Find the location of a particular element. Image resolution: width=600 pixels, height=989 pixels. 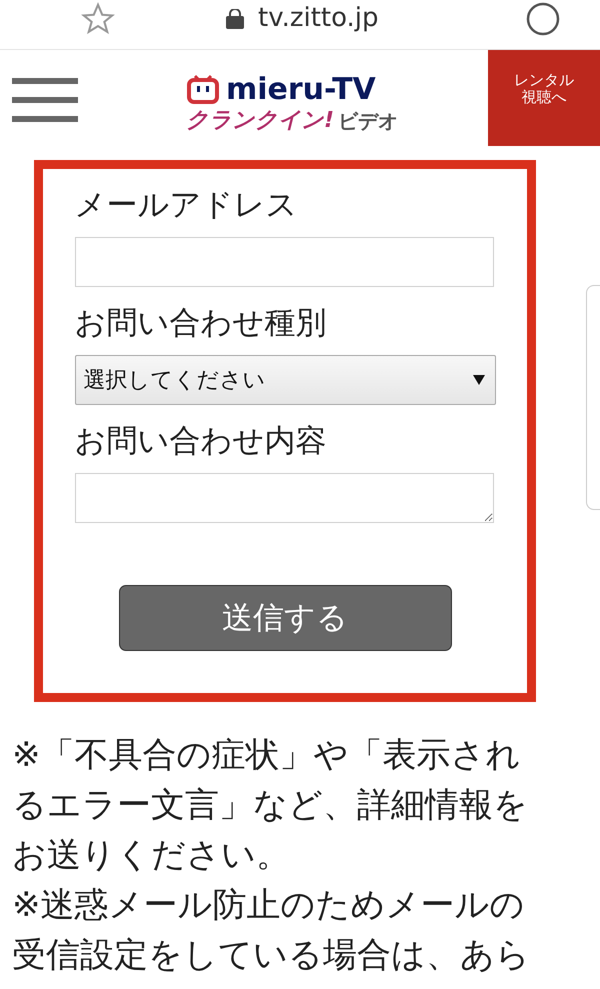

email-field is located at coordinates (284, 262).